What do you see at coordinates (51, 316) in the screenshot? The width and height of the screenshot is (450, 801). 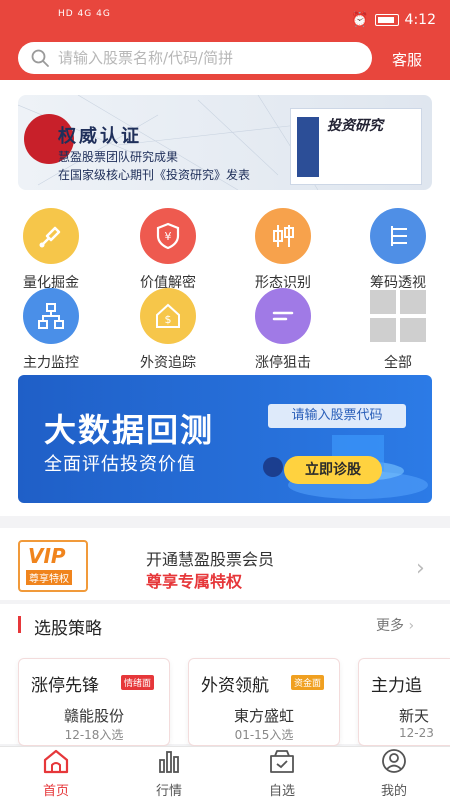 I see `org-chart-icon` at bounding box center [51, 316].